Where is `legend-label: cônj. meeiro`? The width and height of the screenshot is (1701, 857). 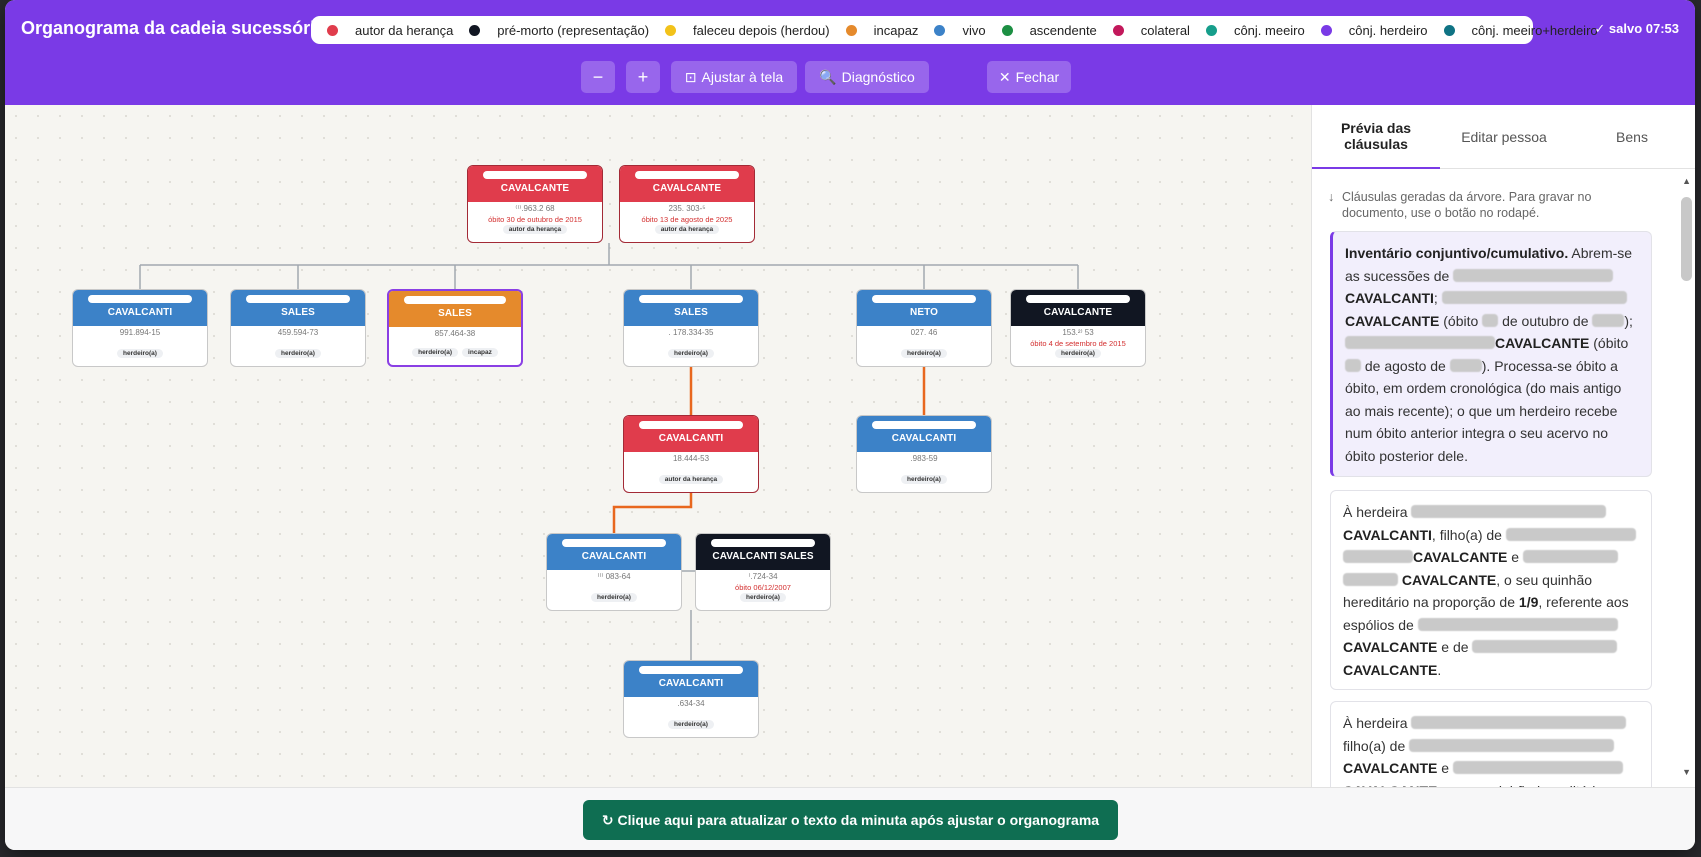
legend-label: cônj. meeiro is located at coordinates (1269, 30).